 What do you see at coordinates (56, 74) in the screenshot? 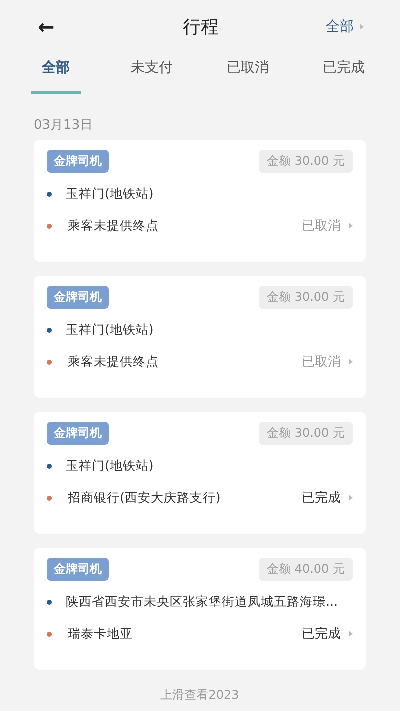
I see `tab: 全部` at bounding box center [56, 74].